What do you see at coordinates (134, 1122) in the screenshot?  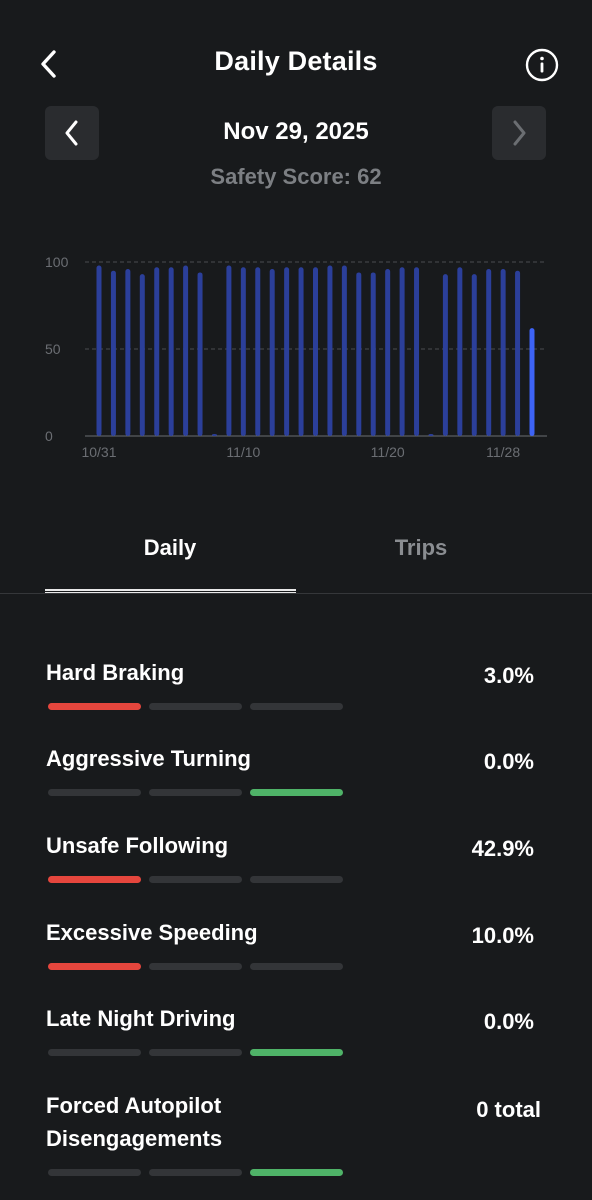 I see `metric-label: Forced Autopilot Disengagements` at bounding box center [134, 1122].